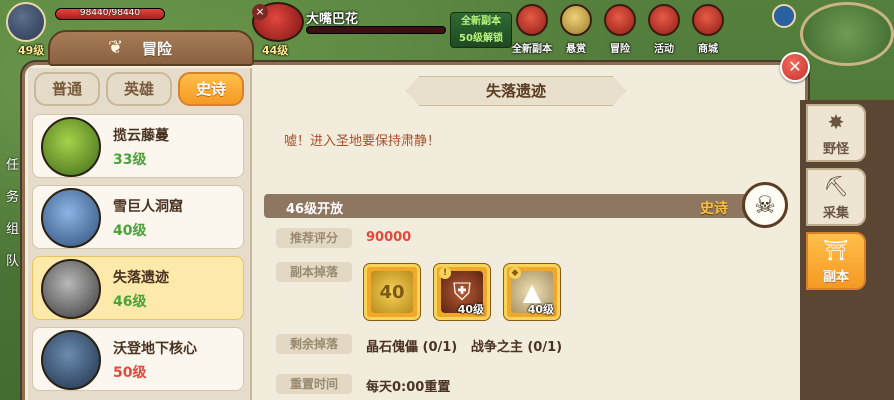 This screenshot has height=400, width=894. What do you see at coordinates (314, 344) in the screenshot?
I see `remaining-drops-label: 剩余掉落` at bounding box center [314, 344].